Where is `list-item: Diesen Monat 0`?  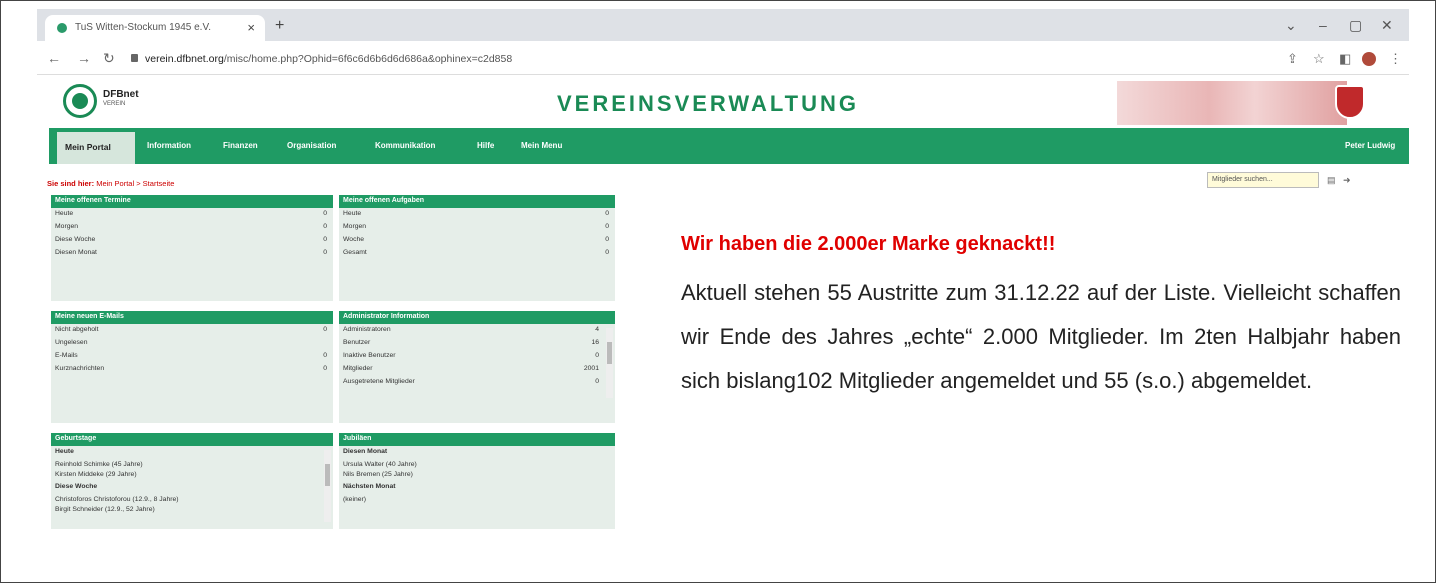
list-item: Diesen Monat 0 is located at coordinates (191, 252).